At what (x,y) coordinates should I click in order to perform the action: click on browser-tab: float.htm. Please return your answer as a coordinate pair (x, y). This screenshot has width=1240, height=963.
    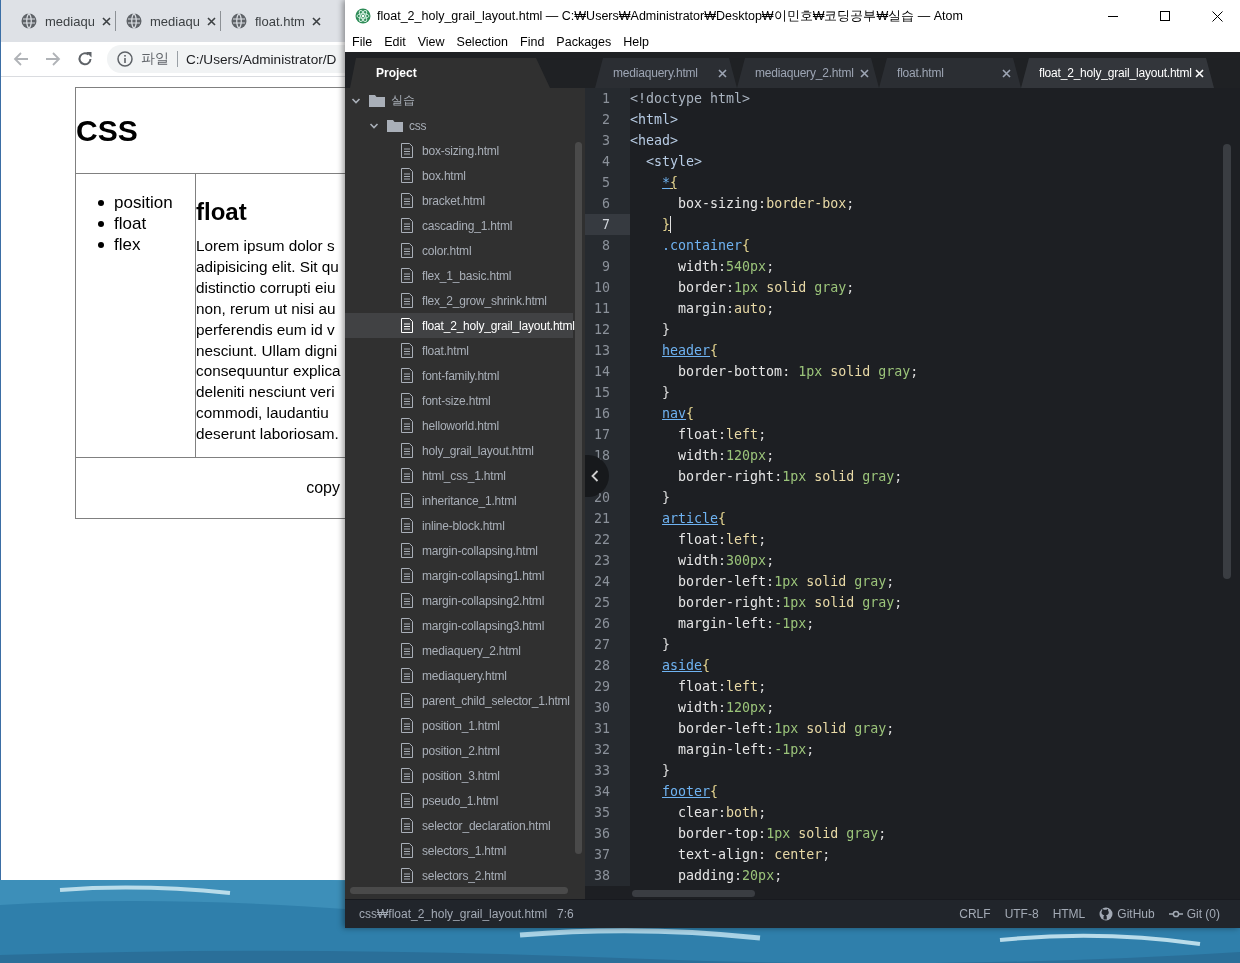
    Looking at the image, I should click on (273, 21).